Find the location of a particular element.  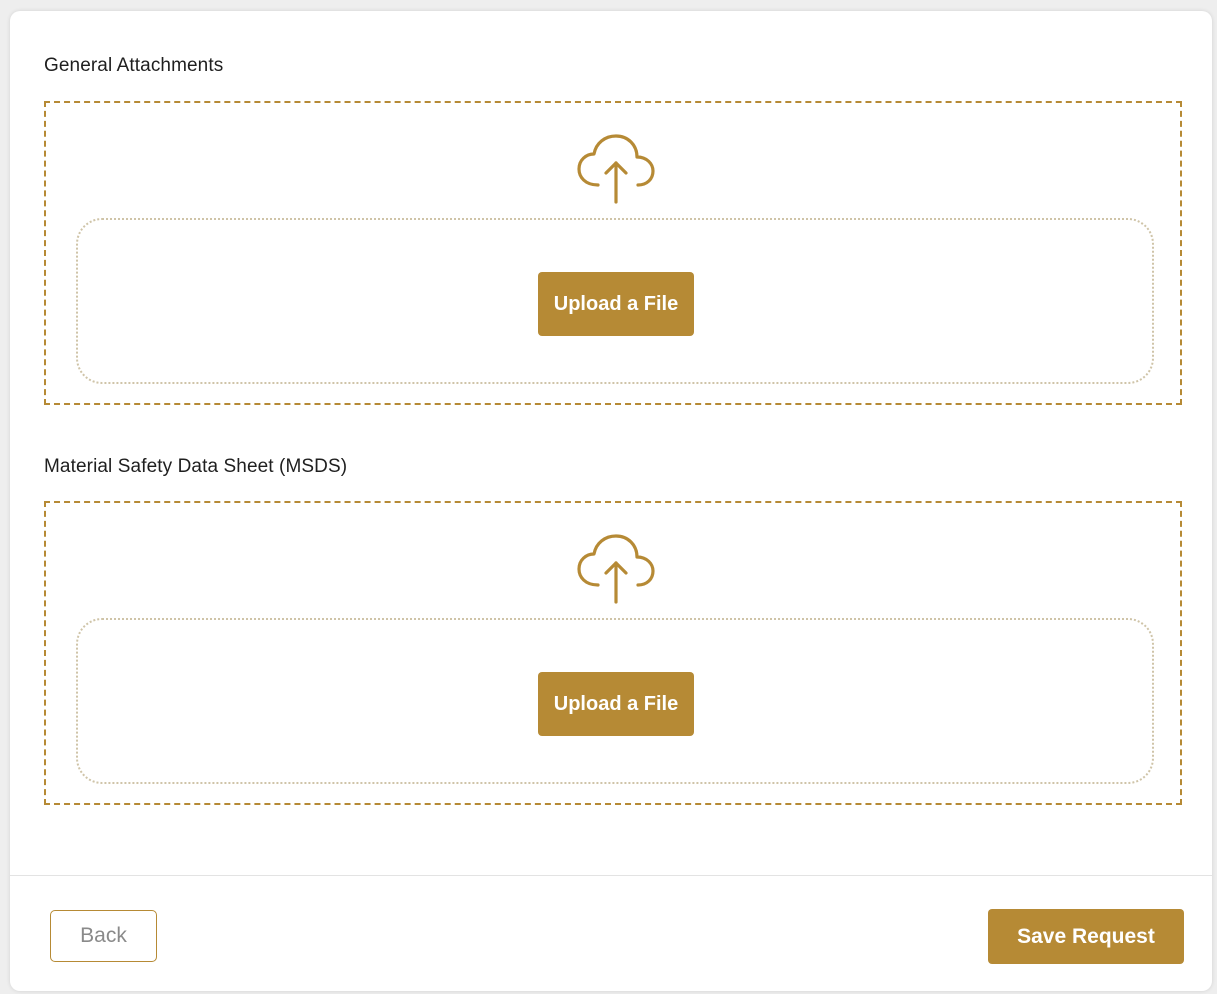

back-button: Back is located at coordinates (103, 936).